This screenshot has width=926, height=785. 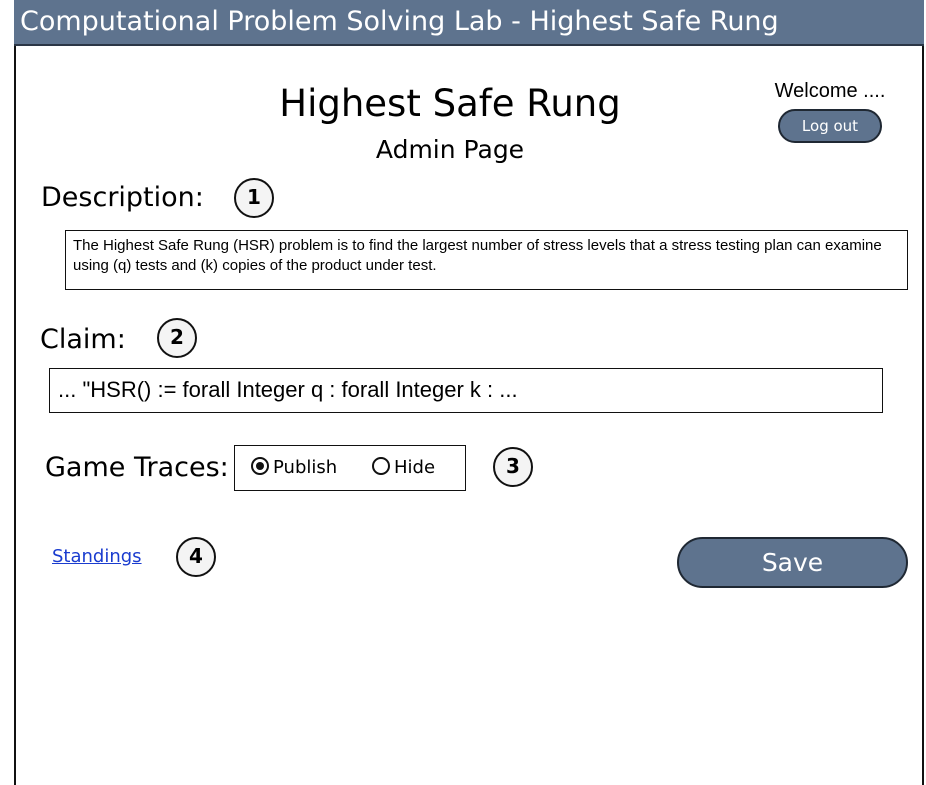 What do you see at coordinates (305, 467) in the screenshot?
I see `radio-publish-label: Publish` at bounding box center [305, 467].